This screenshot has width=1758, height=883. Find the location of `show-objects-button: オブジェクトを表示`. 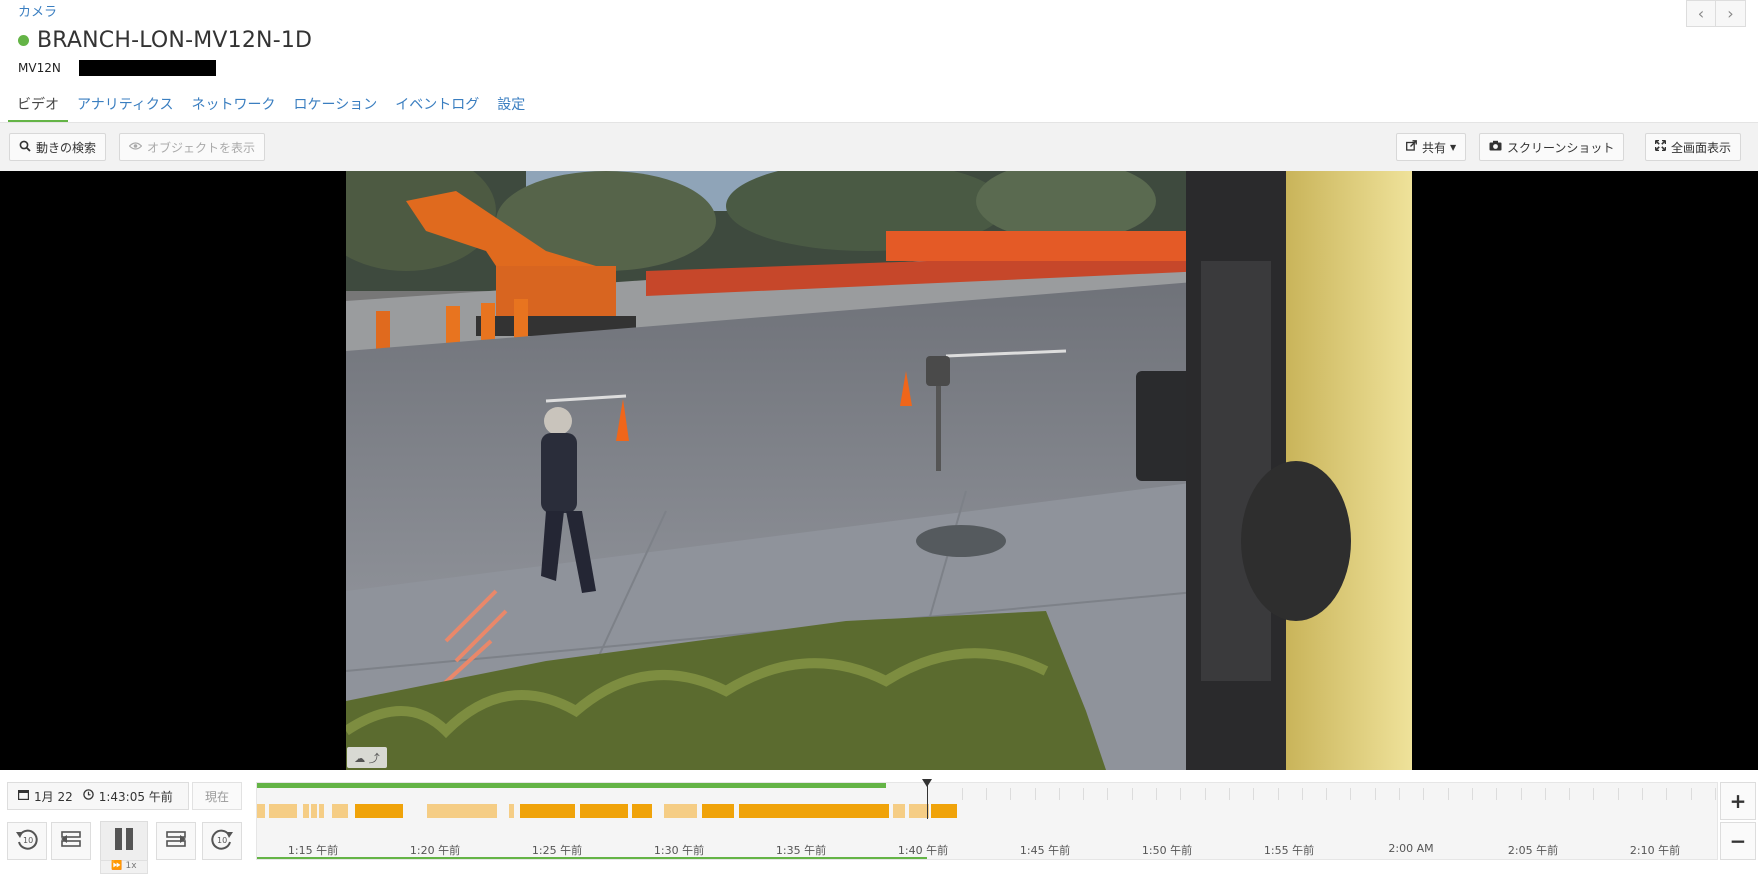

show-objects-button: オブジェクトを表示 is located at coordinates (192, 147).